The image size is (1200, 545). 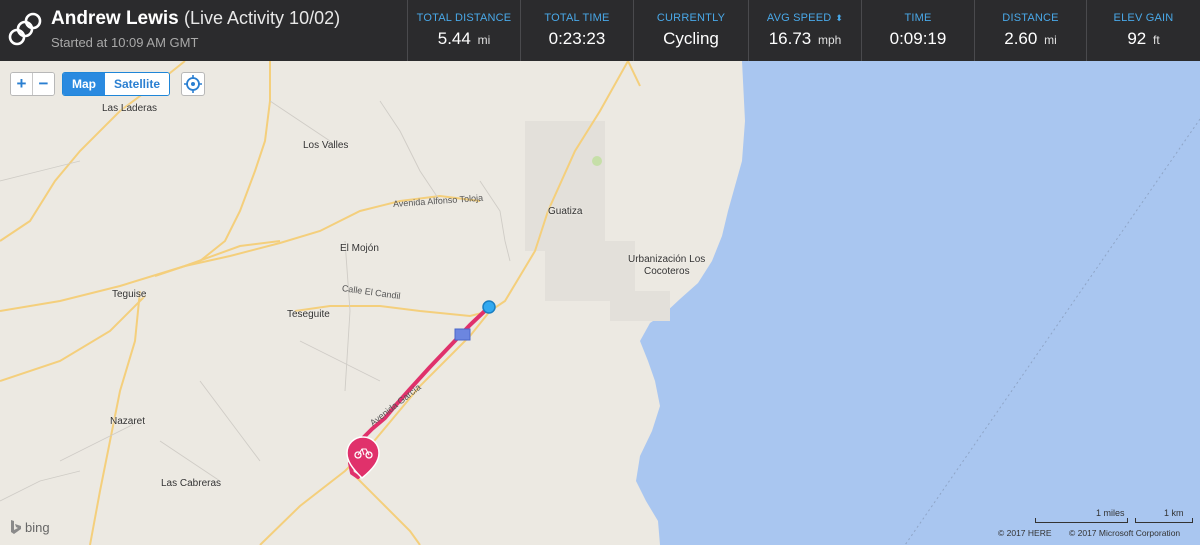 What do you see at coordinates (839, 18) in the screenshot?
I see `sort-toggle-icon: ⬍` at bounding box center [839, 18].